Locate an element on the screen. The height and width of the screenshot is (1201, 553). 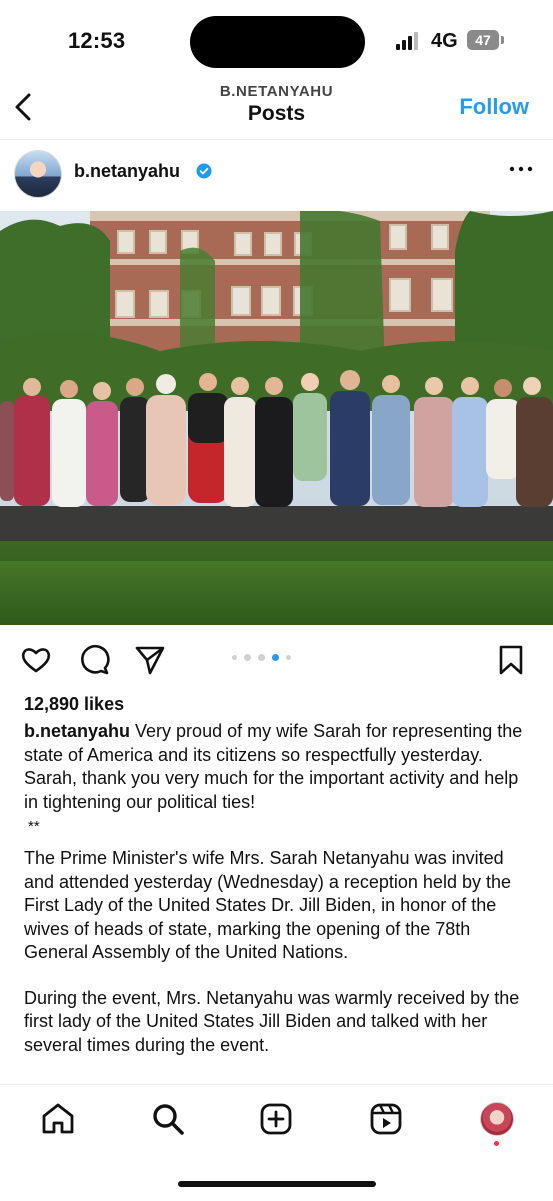
heart-icon is located at coordinates (36, 660).